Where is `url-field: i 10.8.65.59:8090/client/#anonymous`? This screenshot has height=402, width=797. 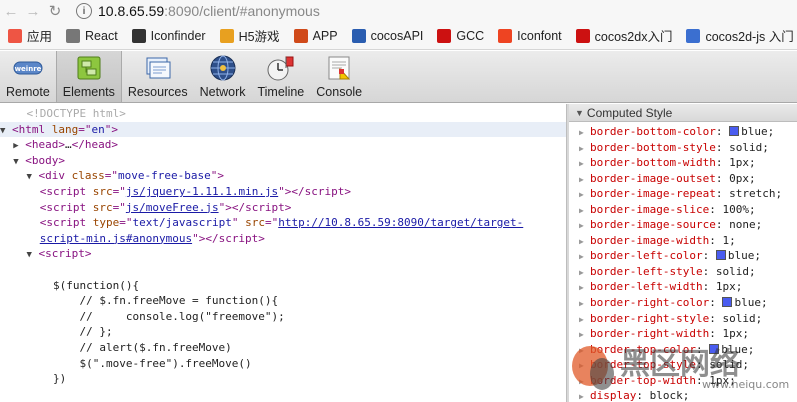 url-field: i 10.8.65.59:8090/client/#anonymous is located at coordinates (198, 11).